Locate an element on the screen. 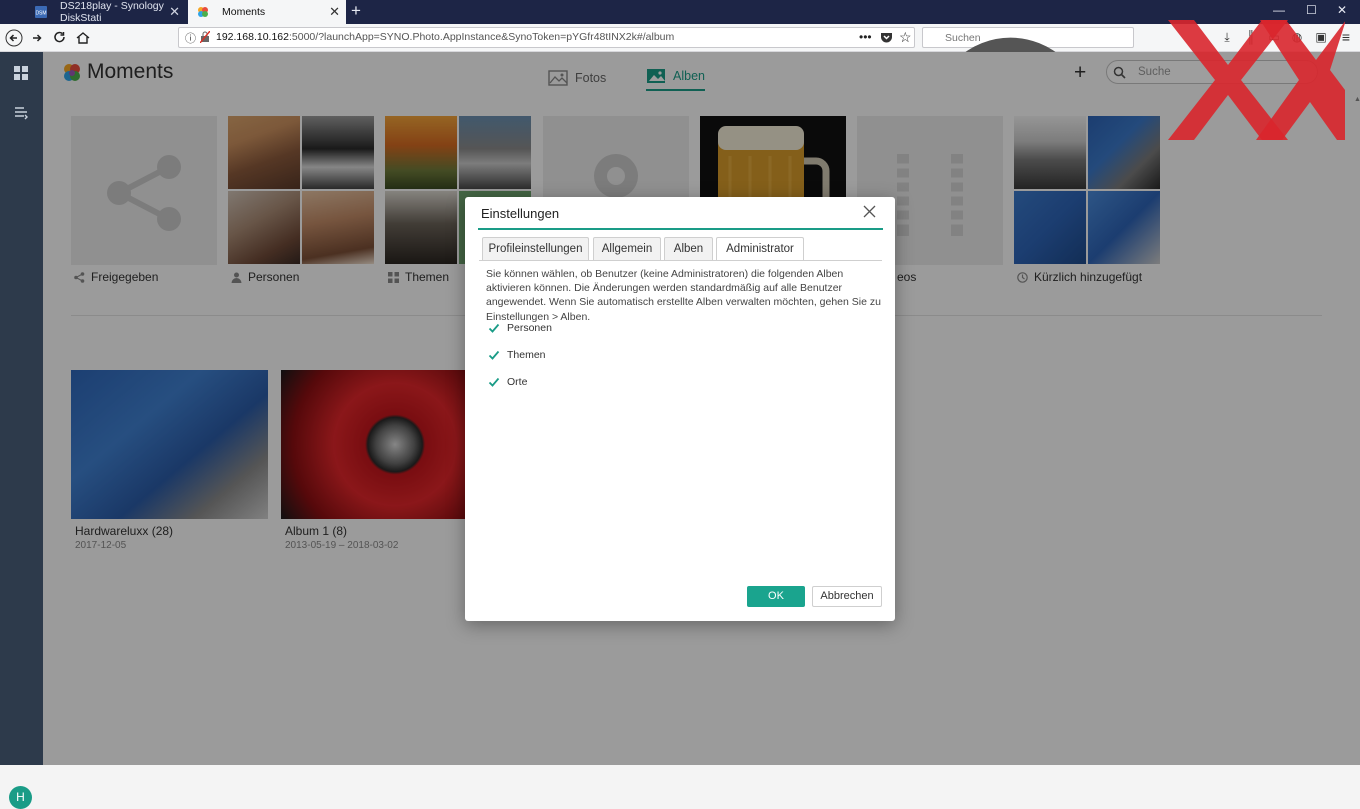 This screenshot has width=1360, height=809. url-host: 192.168.10.162 is located at coordinates (252, 37).